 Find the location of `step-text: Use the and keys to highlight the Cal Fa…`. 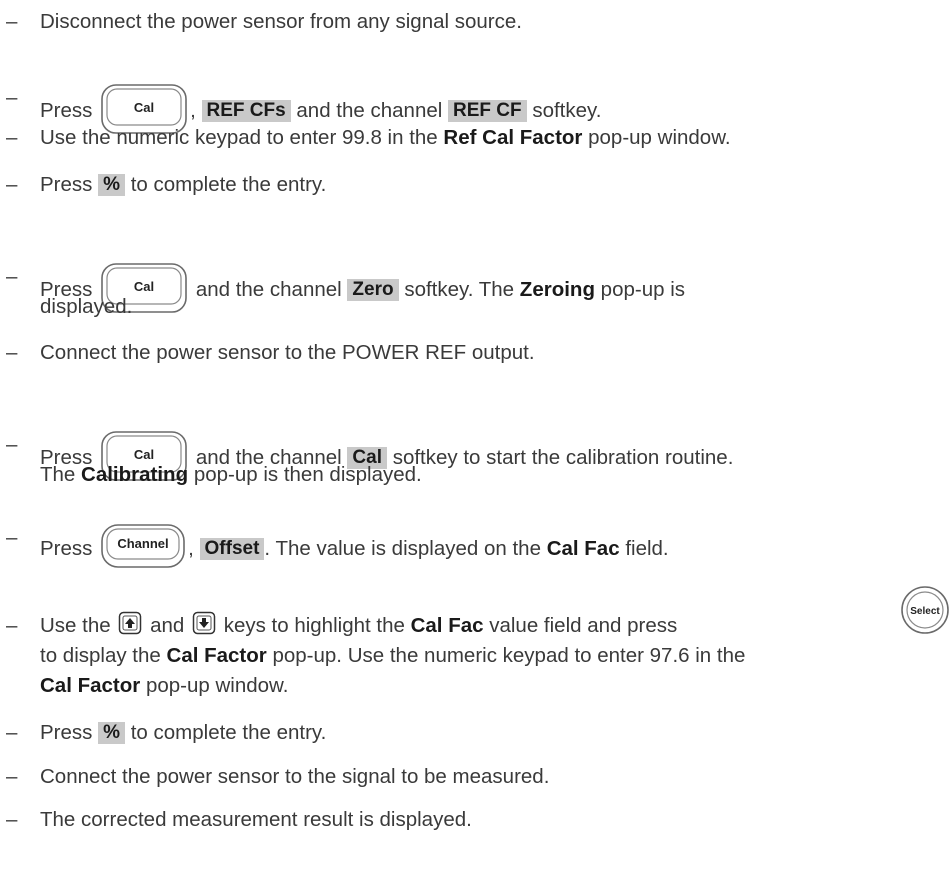

step-text: Use the and keys to highlight the Cal Fa… is located at coordinates (492, 625).